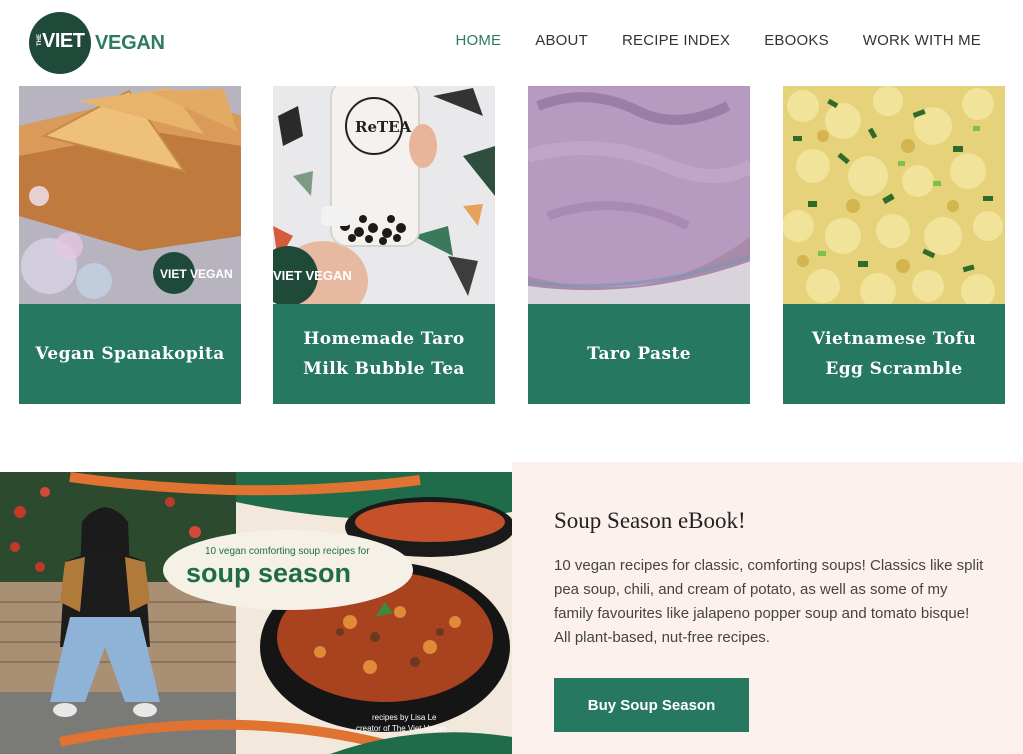 The image size is (1023, 754). Describe the element at coordinates (196, 274) in the screenshot. I see `badge-text-1: VIET VEGAN` at that location.